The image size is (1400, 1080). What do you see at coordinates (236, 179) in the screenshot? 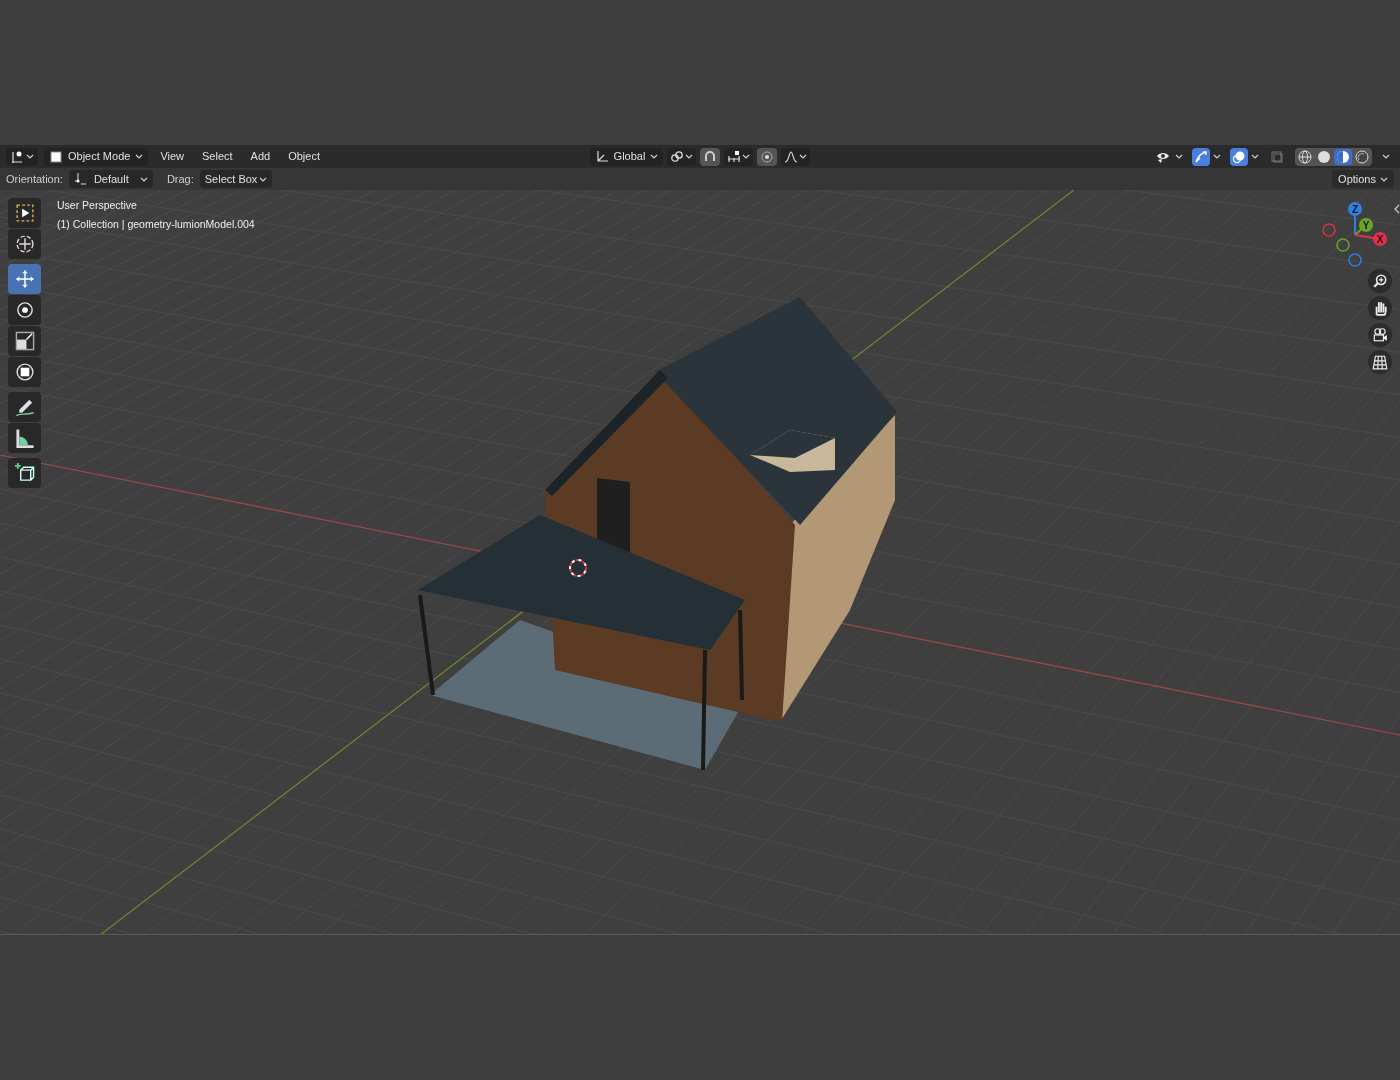
I see `drag-dropdown: Select Box` at bounding box center [236, 179].